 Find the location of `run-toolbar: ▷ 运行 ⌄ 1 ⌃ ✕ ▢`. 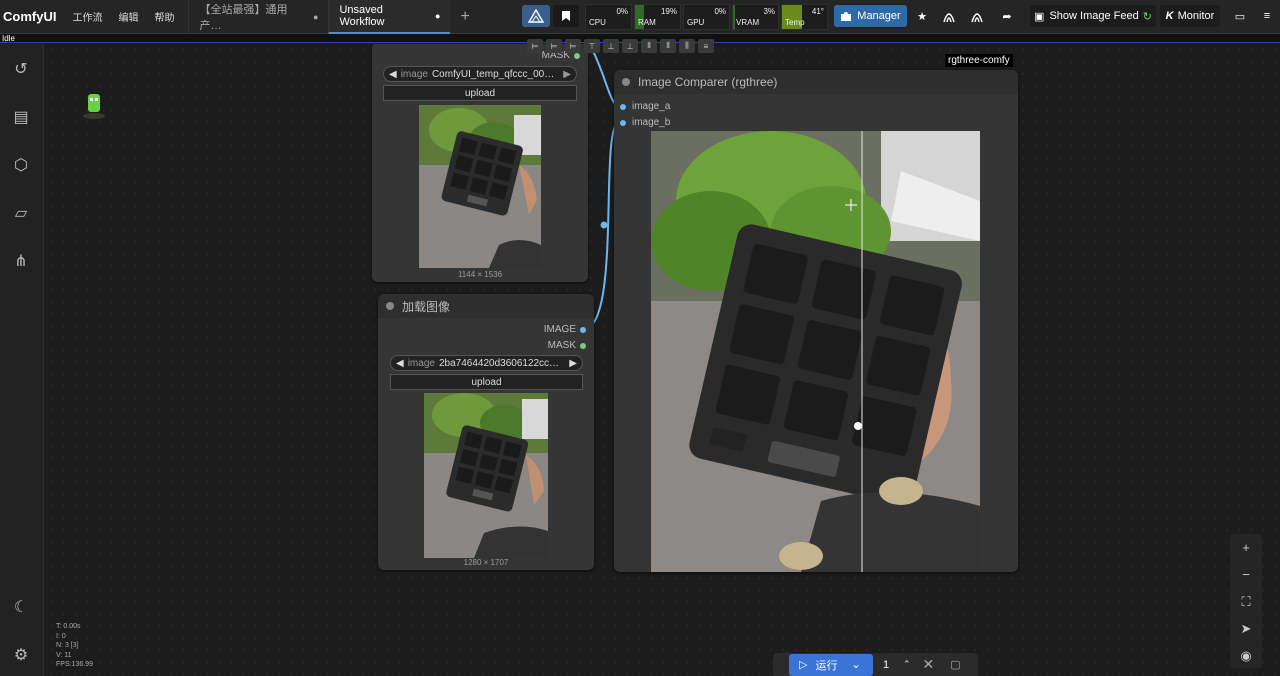

run-toolbar: ▷ 运行 ⌄ 1 ⌃ ✕ ▢ is located at coordinates (875, 664).